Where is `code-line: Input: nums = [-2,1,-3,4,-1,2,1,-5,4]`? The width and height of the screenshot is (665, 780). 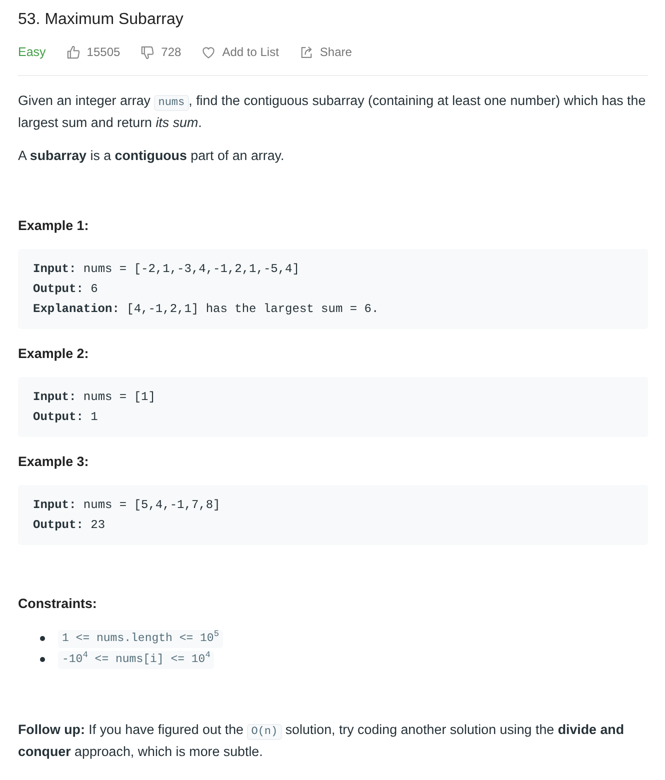
code-line: Input: nums = [-2,1,-3,4,-1,2,1,-5,4] is located at coordinates (166, 269).